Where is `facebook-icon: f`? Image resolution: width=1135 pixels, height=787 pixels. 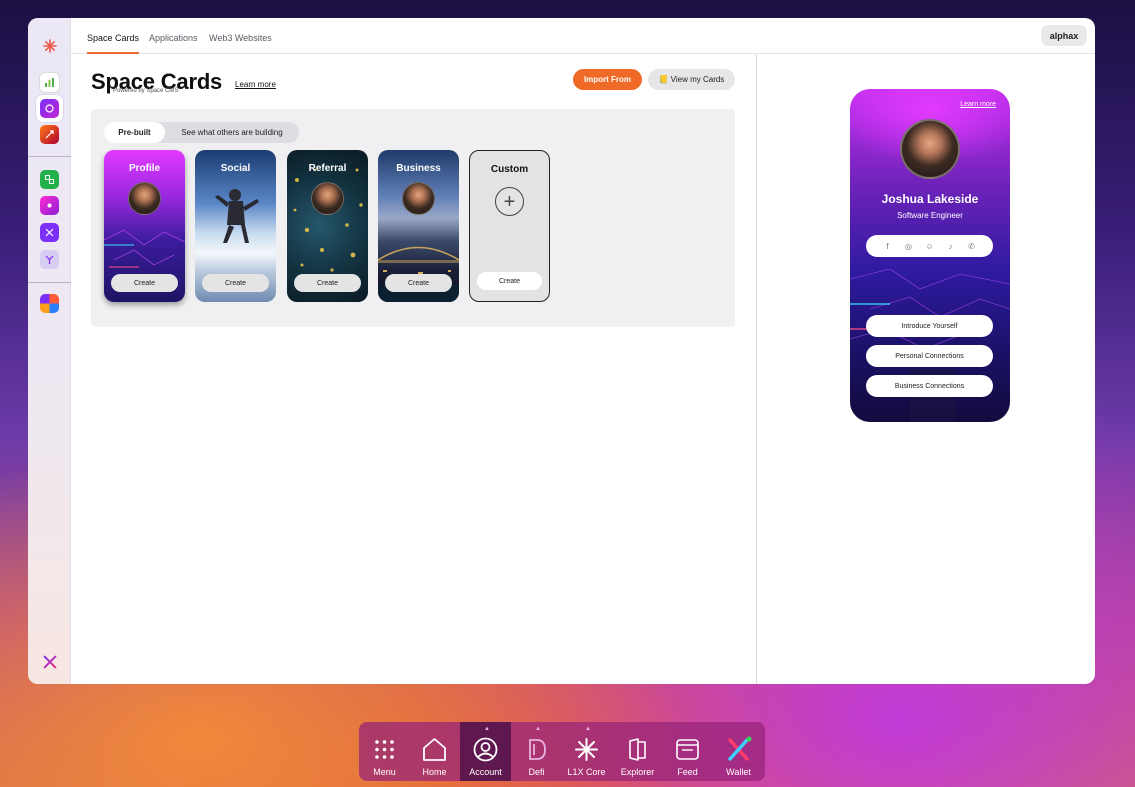
facebook-icon: f is located at coordinates (888, 246).